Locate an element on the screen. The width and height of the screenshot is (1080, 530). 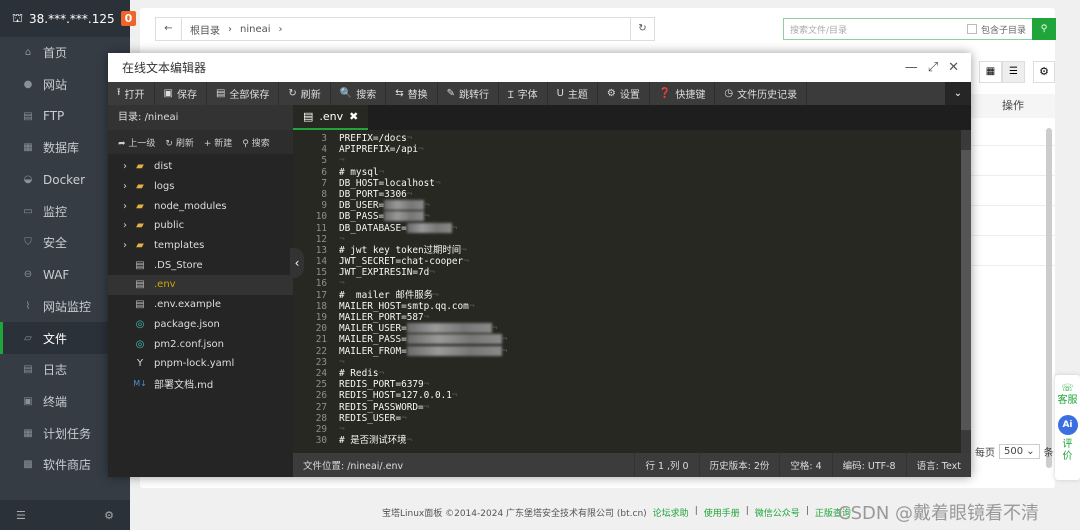
file-tree-item: Ypnpm-lock.yaml is located at coordinates (200, 364).